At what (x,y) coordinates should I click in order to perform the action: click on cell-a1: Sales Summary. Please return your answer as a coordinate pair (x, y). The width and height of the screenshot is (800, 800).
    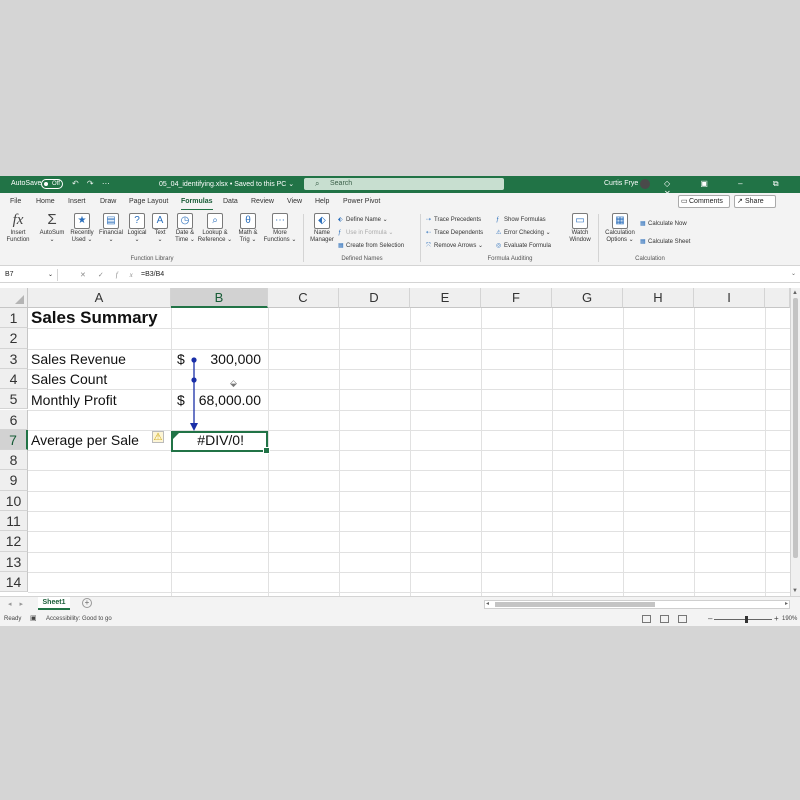
    Looking at the image, I should click on (94, 318).